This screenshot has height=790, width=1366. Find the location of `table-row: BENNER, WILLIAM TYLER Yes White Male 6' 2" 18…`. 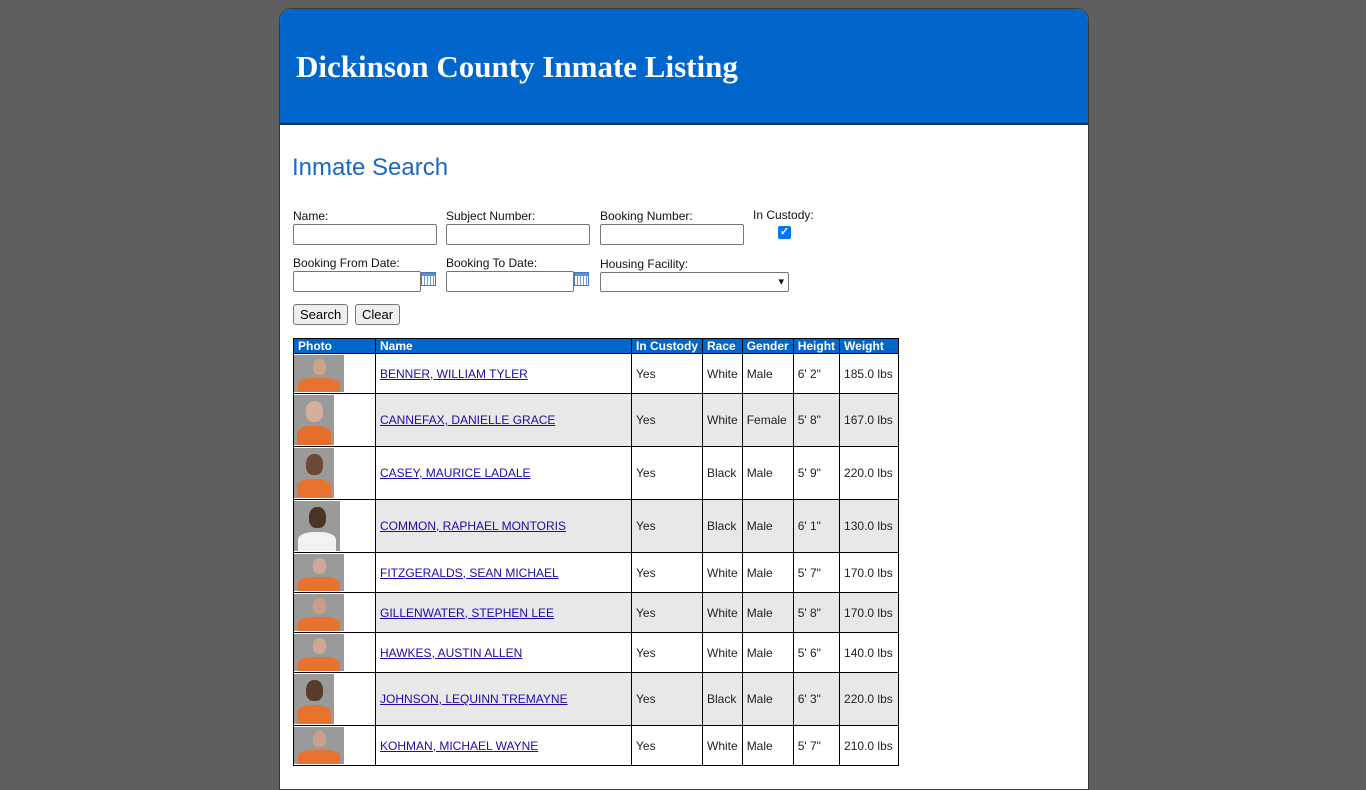

table-row: BENNER, WILLIAM TYLER Yes White Male 6' 2" 18… is located at coordinates (596, 373).